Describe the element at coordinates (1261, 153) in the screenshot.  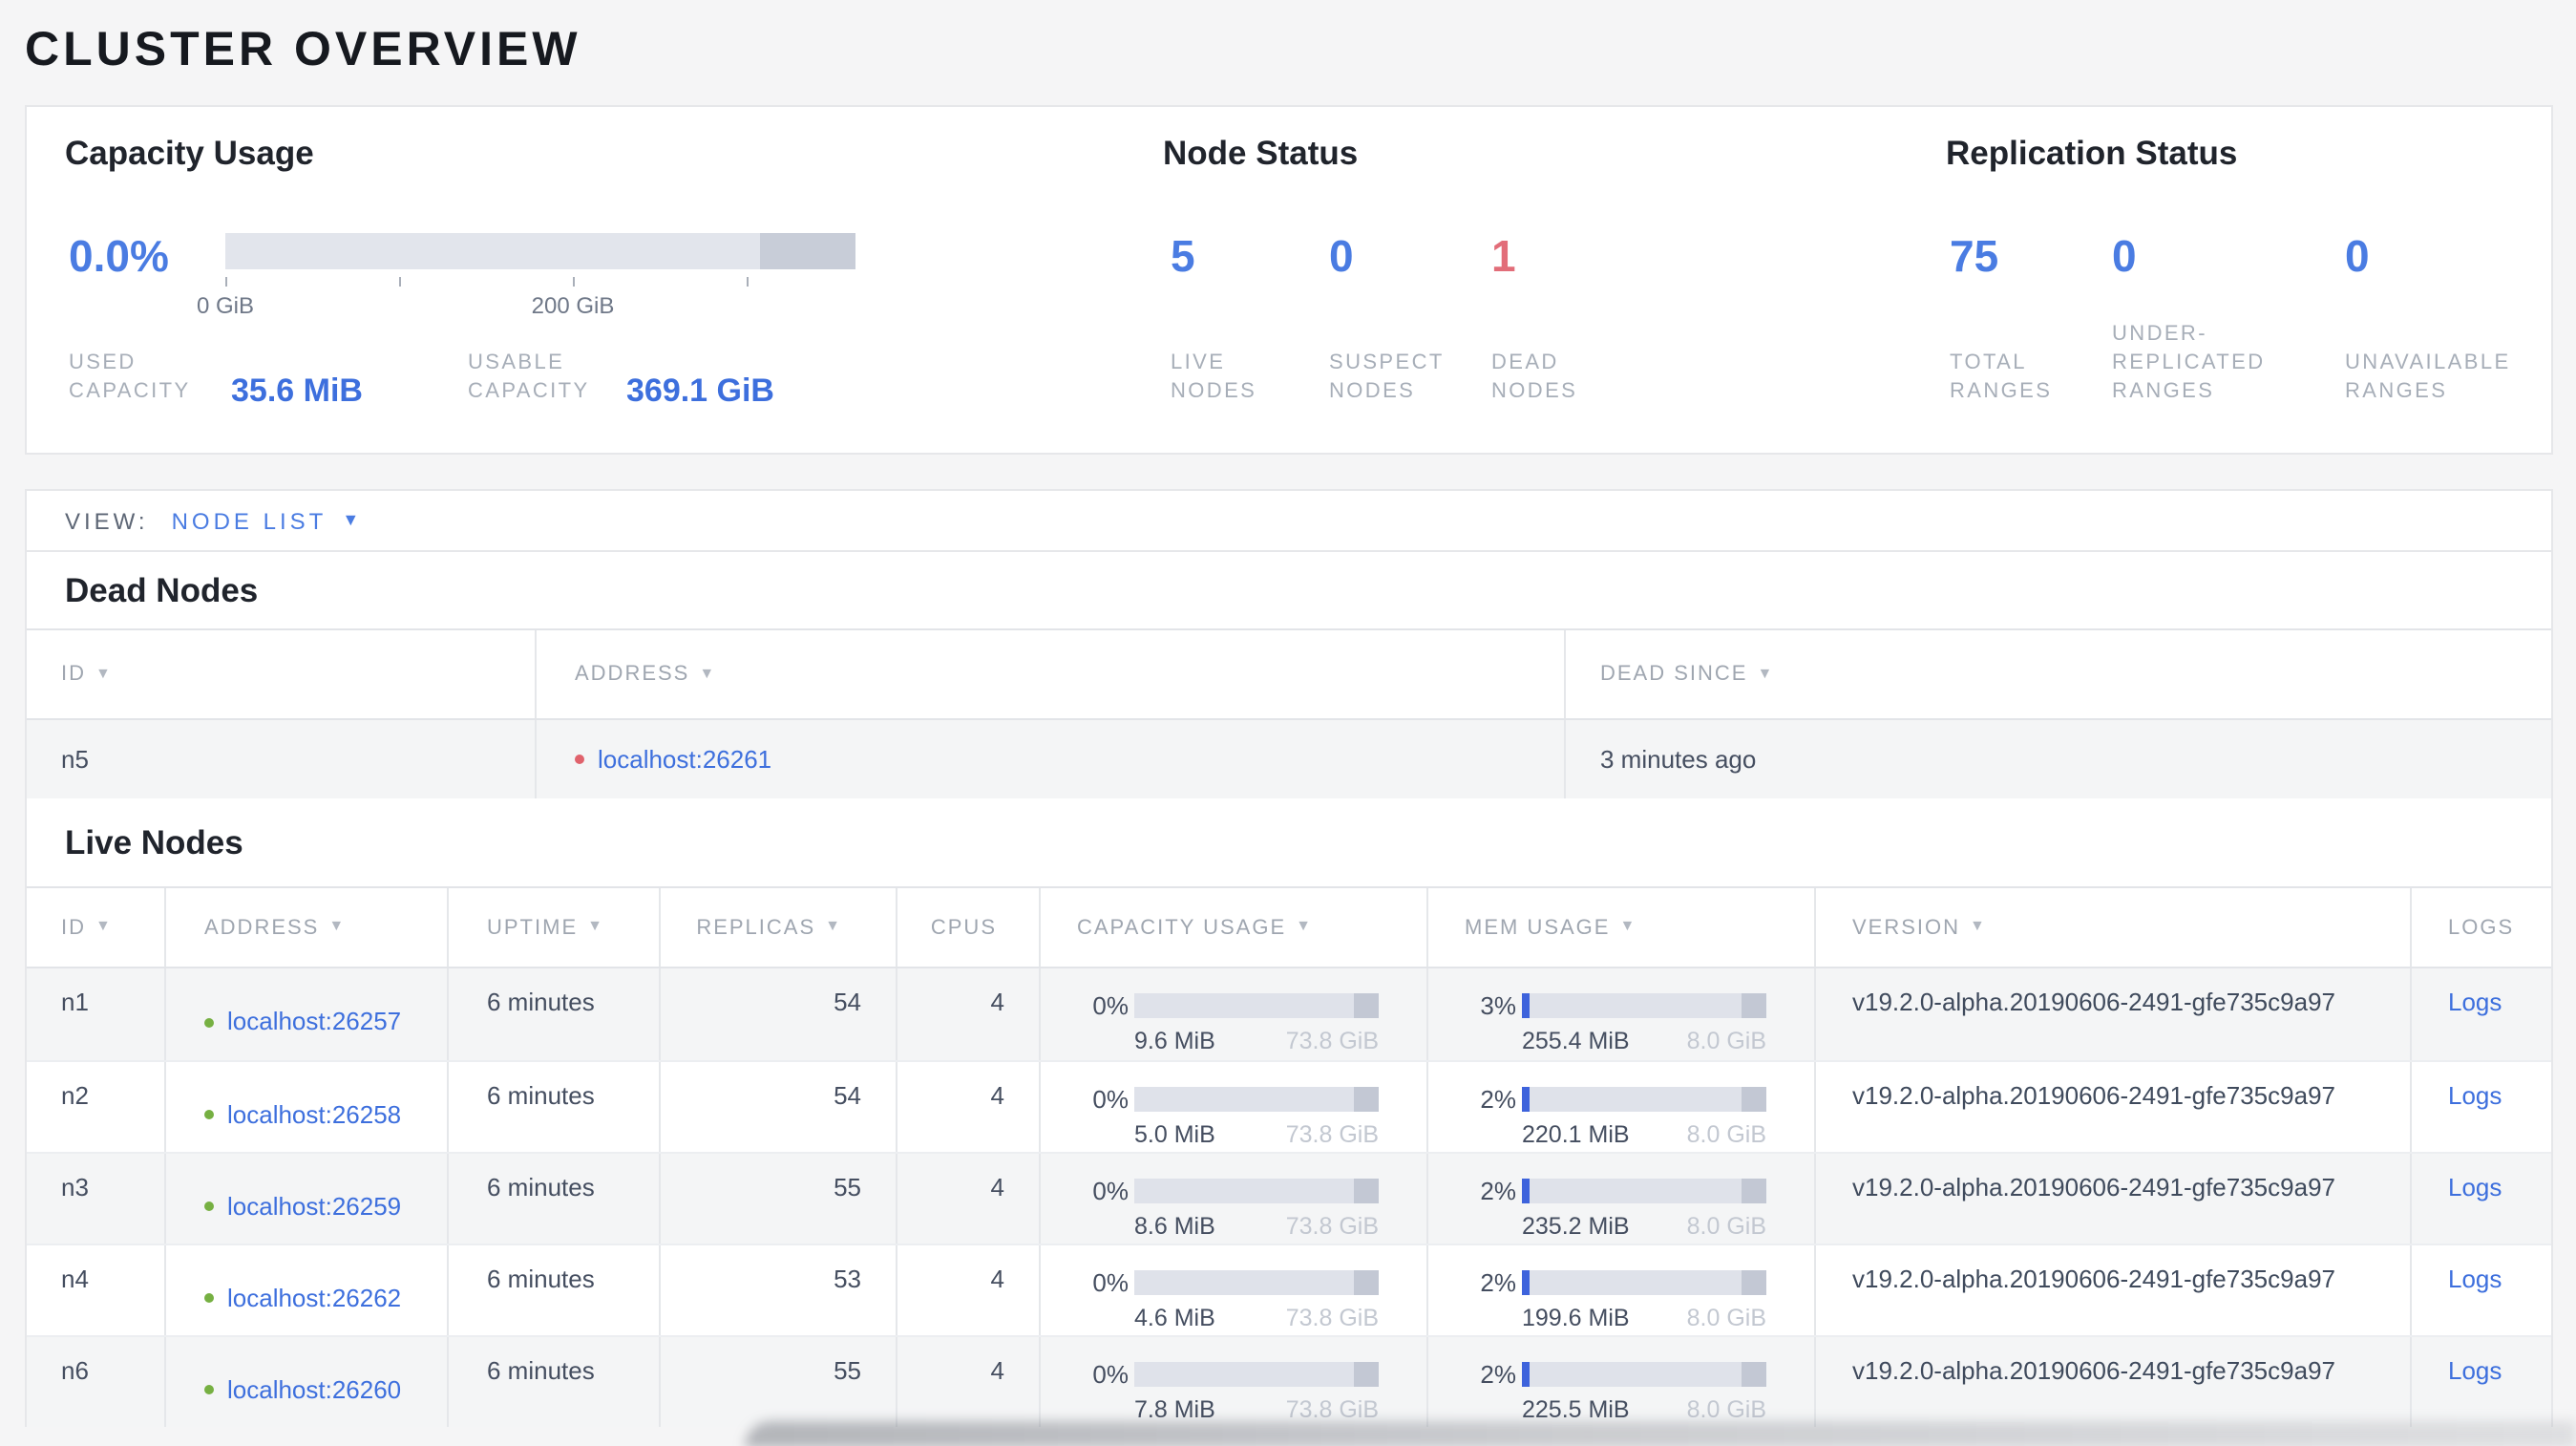
I see `node-status-heading: Node Status` at that location.